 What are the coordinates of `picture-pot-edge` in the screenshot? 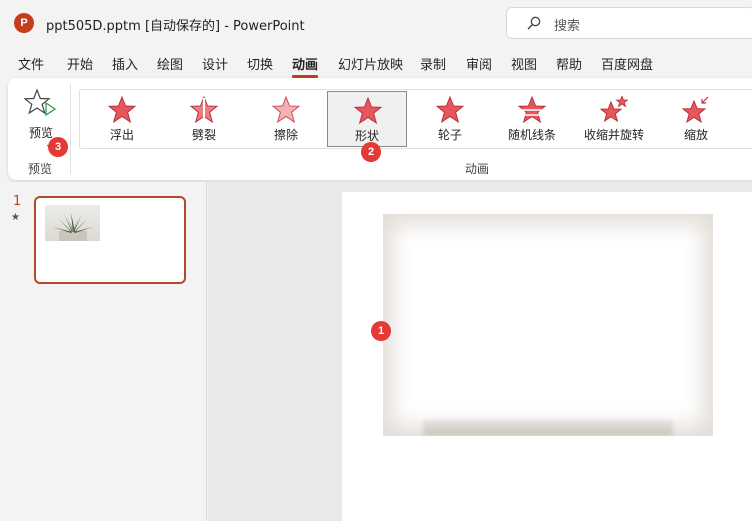 It's located at (548, 428).